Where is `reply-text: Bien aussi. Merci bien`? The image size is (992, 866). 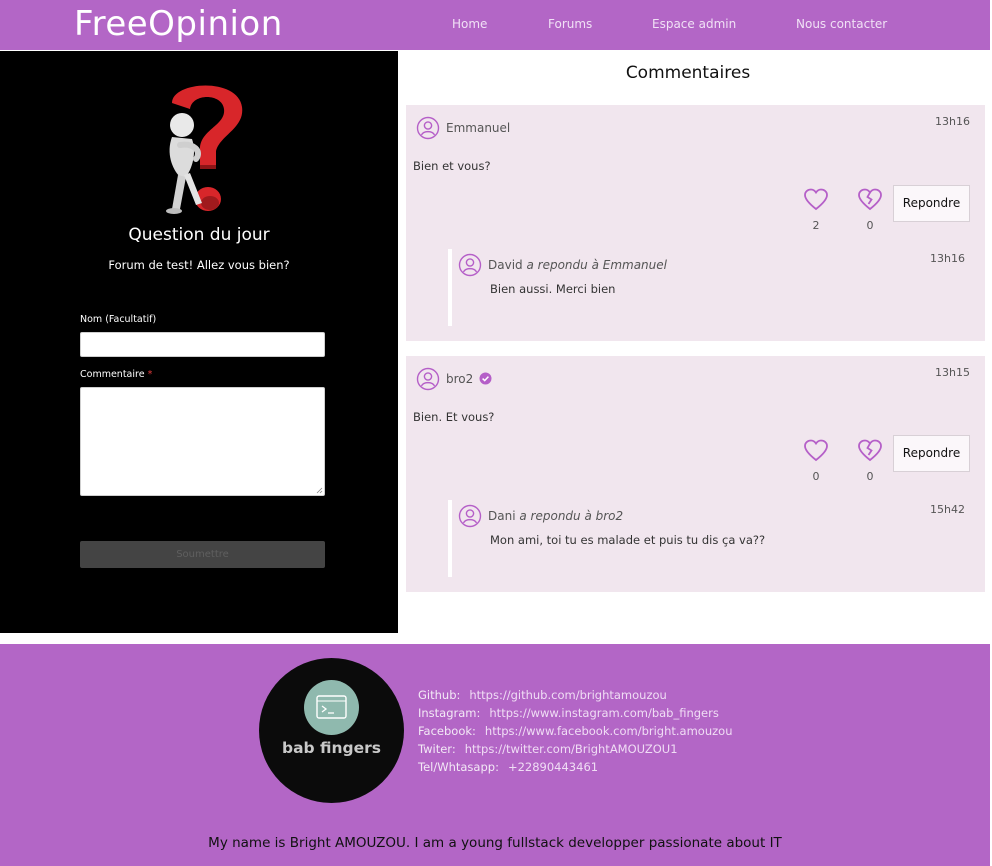 reply-text: Bien aussi. Merci bien is located at coordinates (553, 289).